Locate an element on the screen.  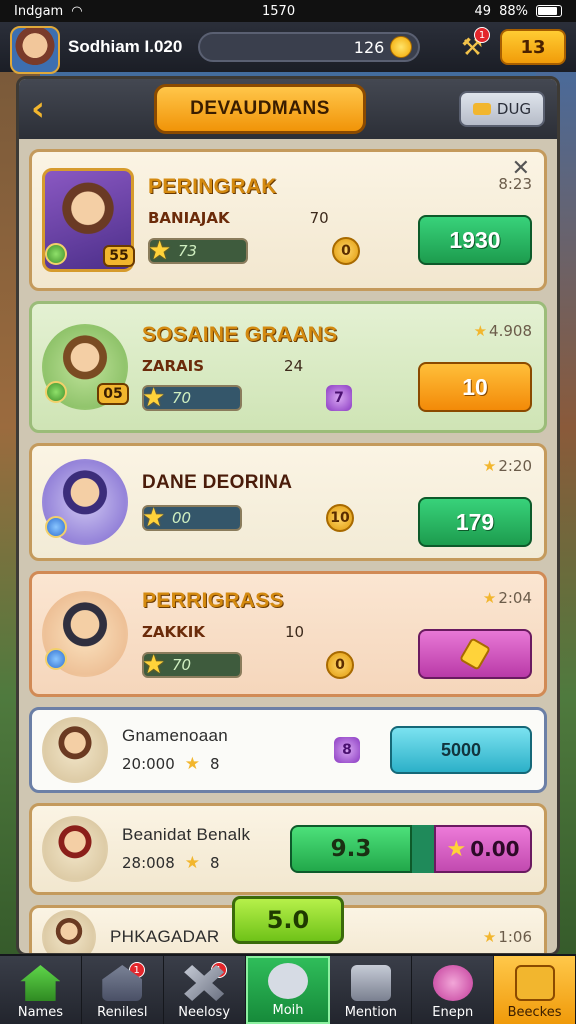
xp-bar: ★ 73 is located at coordinates (198, 251).